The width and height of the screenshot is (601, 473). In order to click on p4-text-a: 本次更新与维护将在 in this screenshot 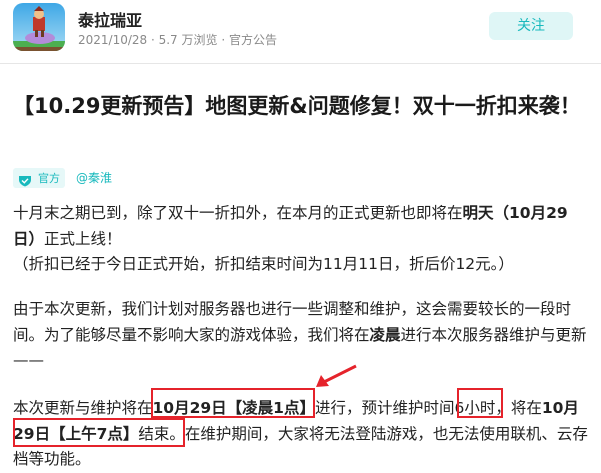, I will do `click(83, 408)`.